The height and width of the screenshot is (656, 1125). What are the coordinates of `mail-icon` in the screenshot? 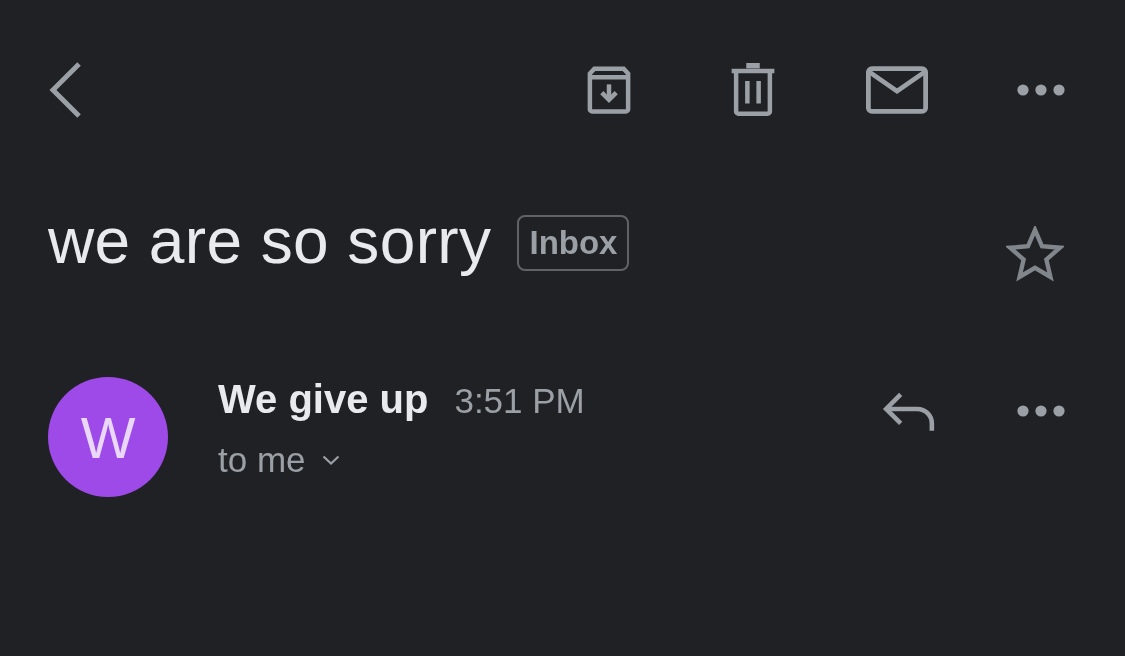 It's located at (897, 90).